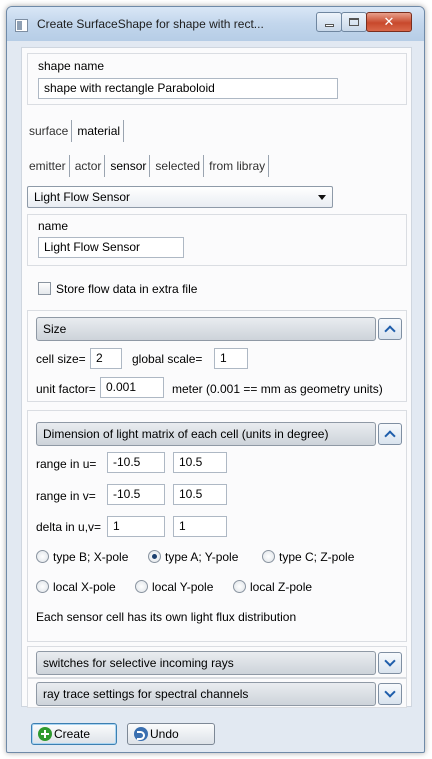 Image resolution: width=432 pixels, height=759 pixels. What do you see at coordinates (99, 131) in the screenshot?
I see `tab-material: material` at bounding box center [99, 131].